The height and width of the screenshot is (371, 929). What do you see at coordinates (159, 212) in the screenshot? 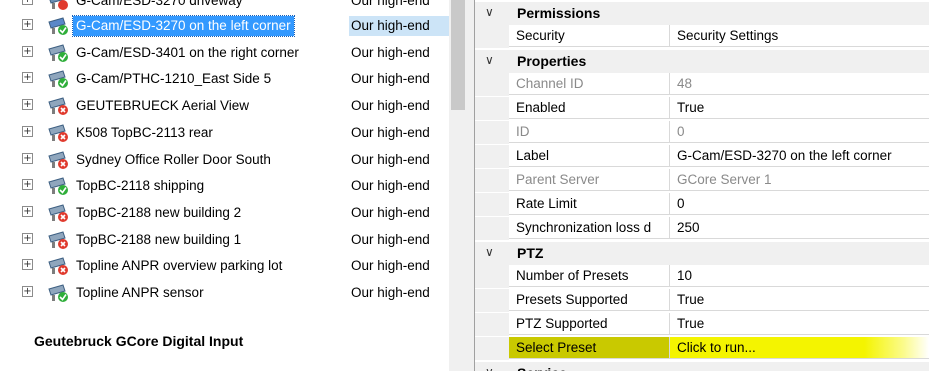
I see `tree-item-label: TopBC-2188 new building 2` at bounding box center [159, 212].